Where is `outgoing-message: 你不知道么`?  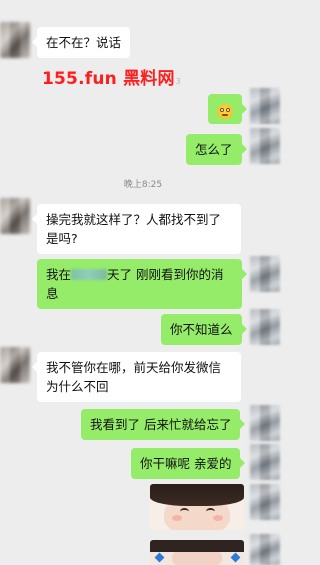 outgoing-message: 你不知道么 is located at coordinates (204, 329).